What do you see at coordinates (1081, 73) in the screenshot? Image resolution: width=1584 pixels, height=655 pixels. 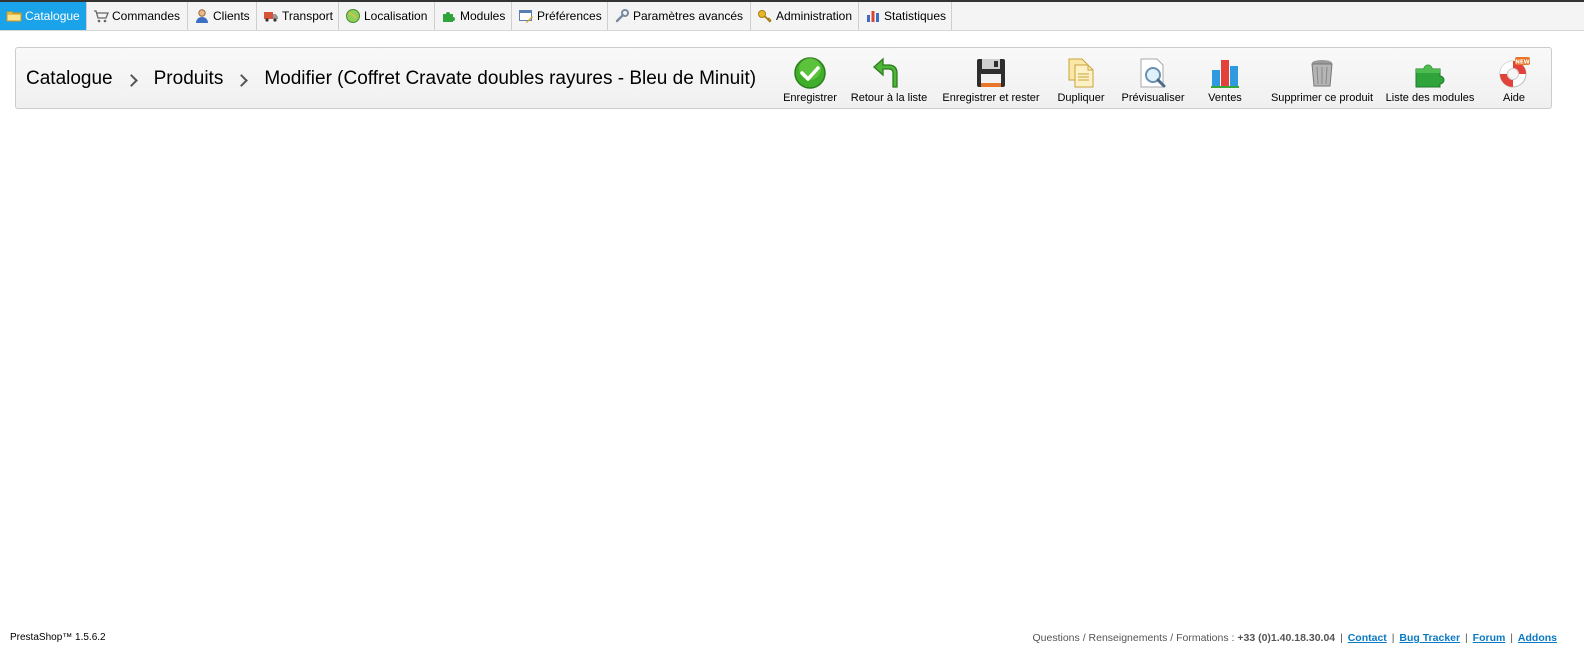 I see `duplicate-icon` at bounding box center [1081, 73].